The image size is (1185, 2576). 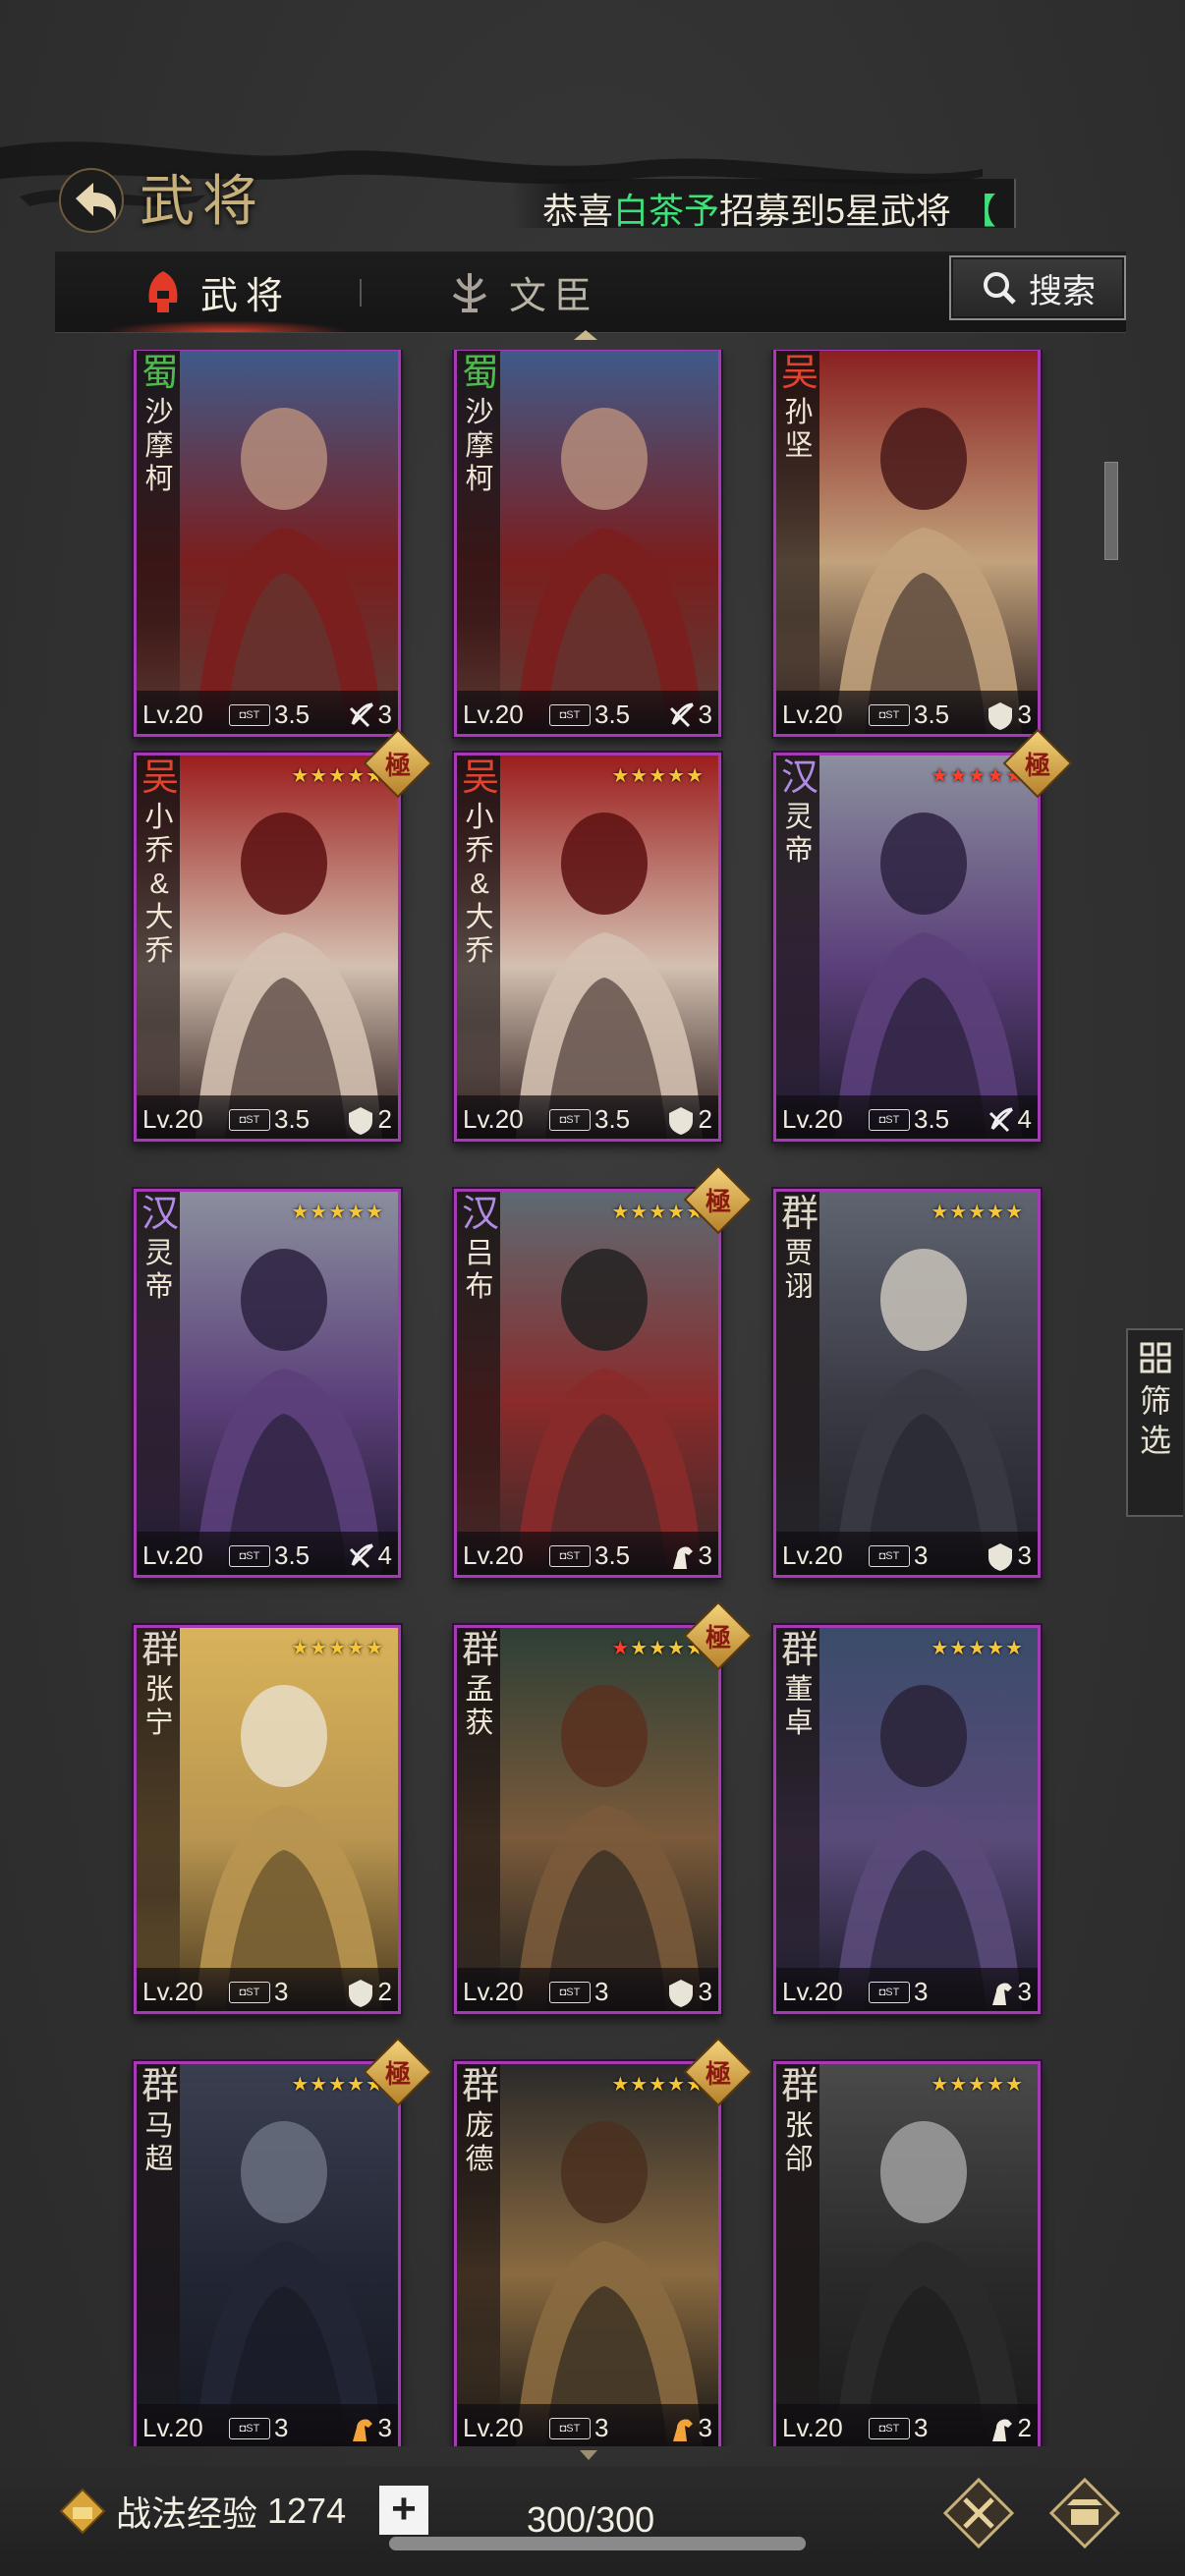 I want to click on ticker-bracket: 【, so click(x=979, y=209).